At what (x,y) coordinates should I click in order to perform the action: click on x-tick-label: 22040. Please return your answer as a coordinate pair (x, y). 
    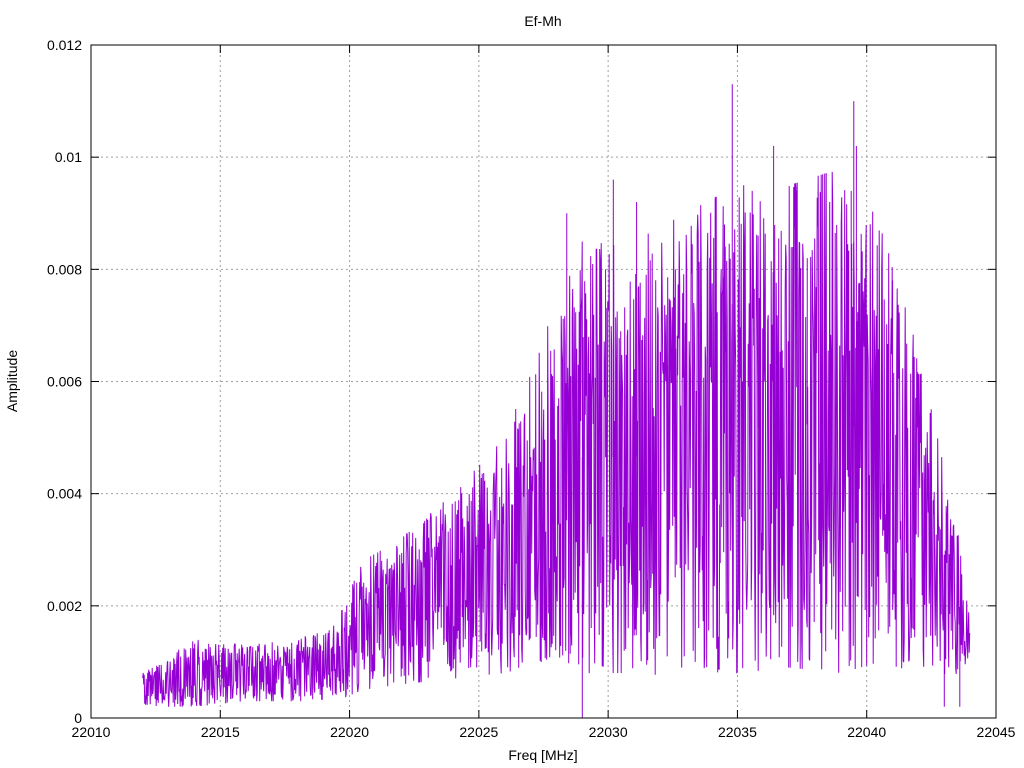
    Looking at the image, I should click on (866, 732).